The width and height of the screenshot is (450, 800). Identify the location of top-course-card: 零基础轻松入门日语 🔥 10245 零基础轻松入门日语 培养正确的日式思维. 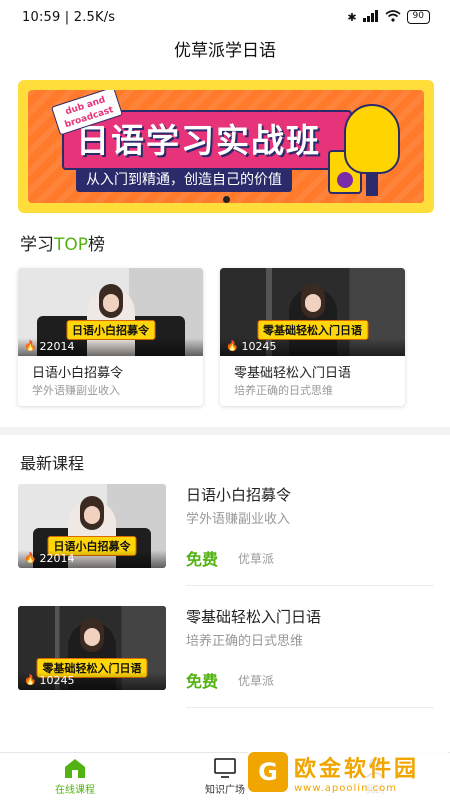
(312, 337).